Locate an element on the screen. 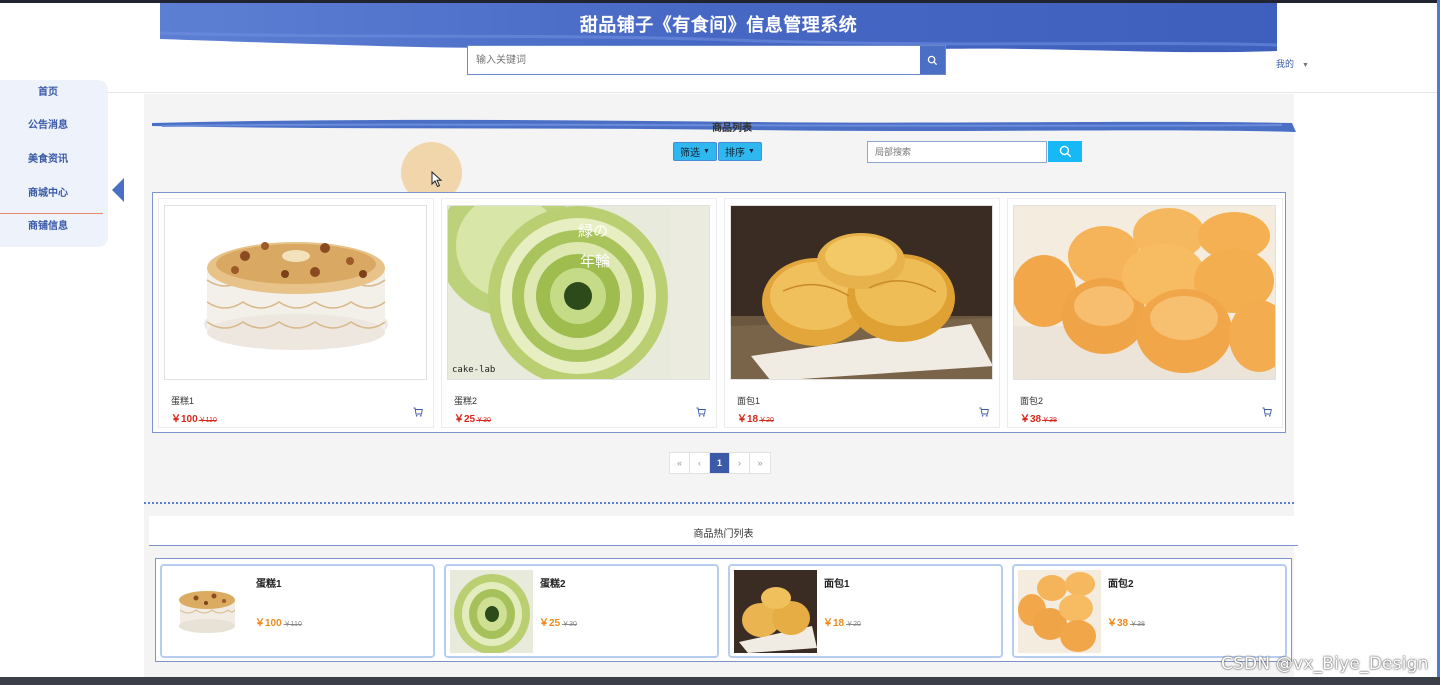 Image resolution: width=1440 pixels, height=685 pixels. product-image-cake is located at coordinates (295, 292).